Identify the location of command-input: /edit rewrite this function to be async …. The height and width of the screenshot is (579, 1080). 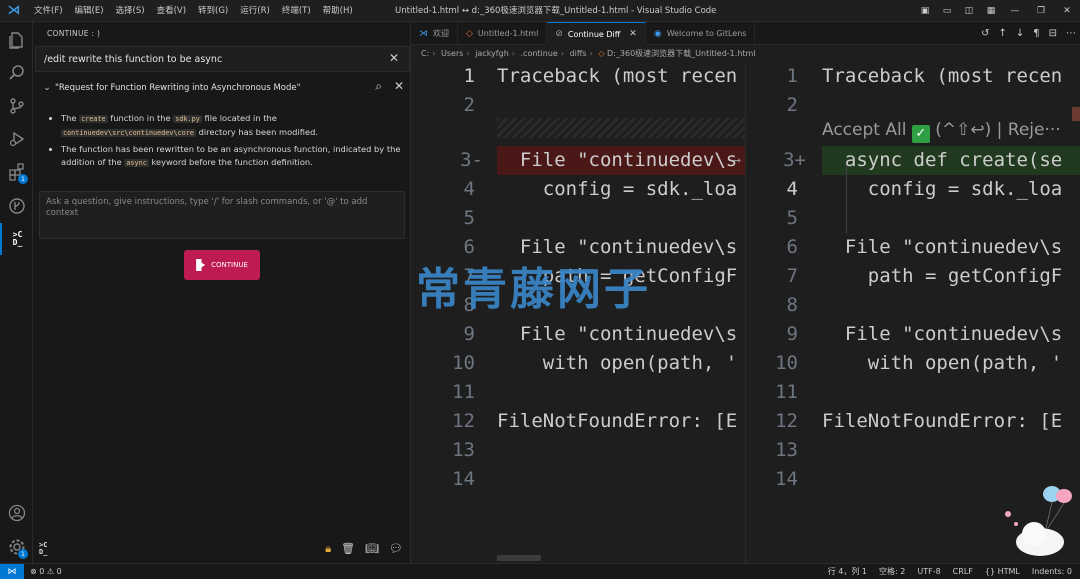
(222, 59).